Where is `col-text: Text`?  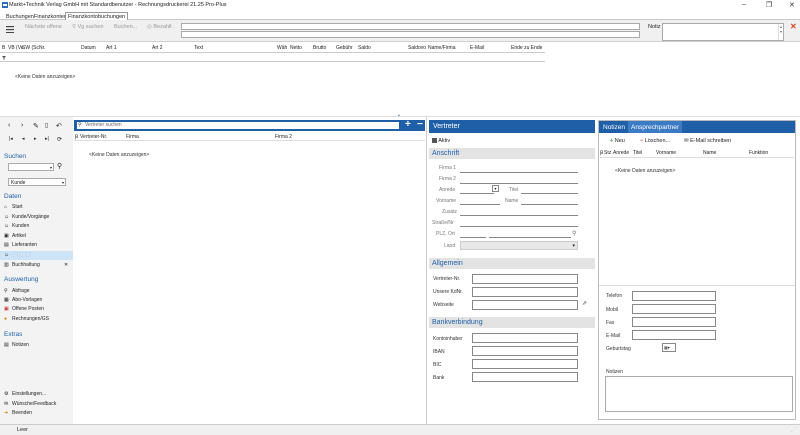
col-text: Text is located at coordinates (198, 48).